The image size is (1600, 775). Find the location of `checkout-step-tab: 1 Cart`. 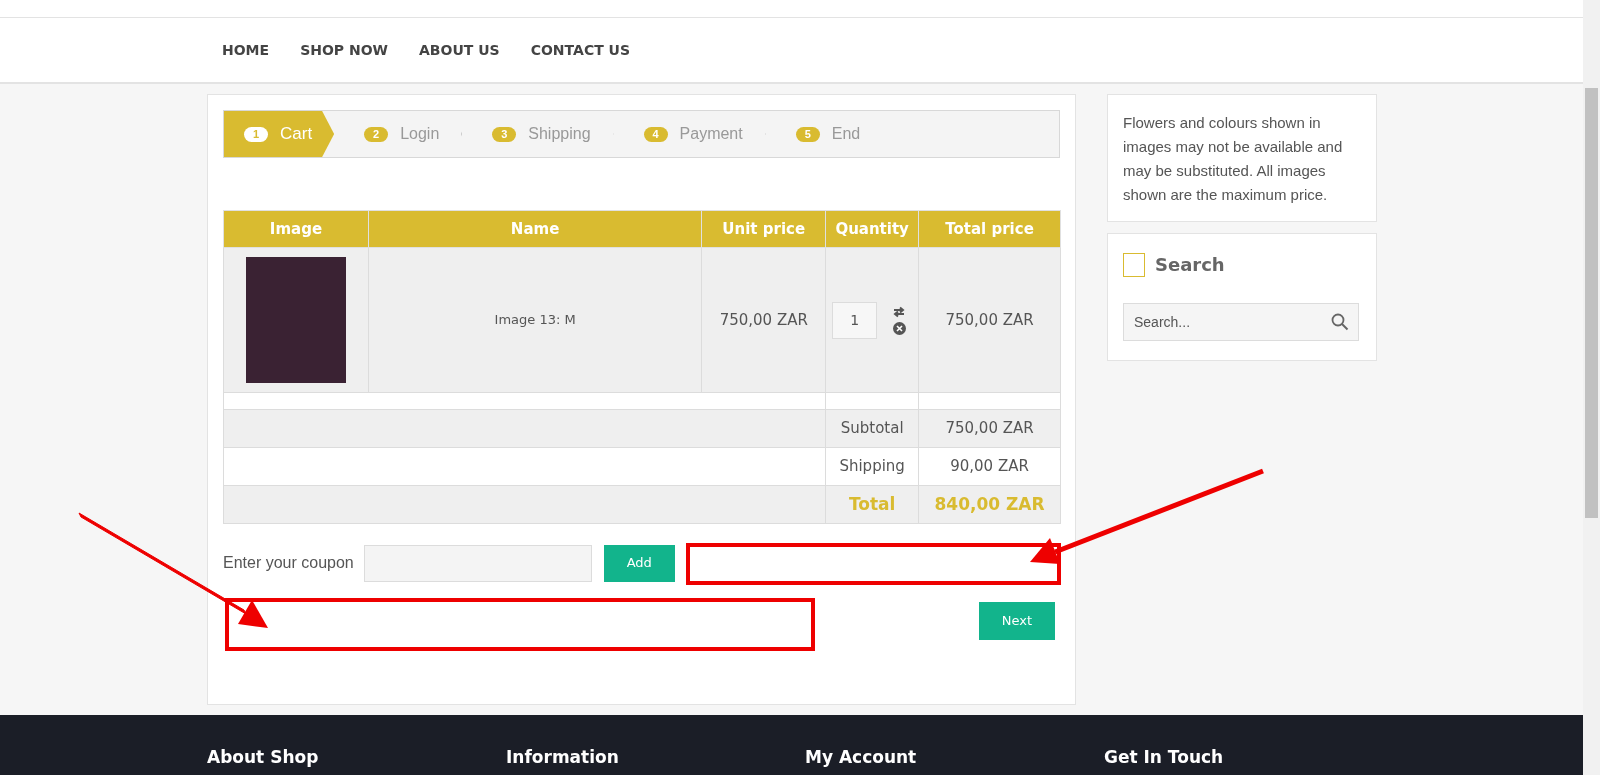

checkout-step-tab: 1 Cart is located at coordinates (279, 134).